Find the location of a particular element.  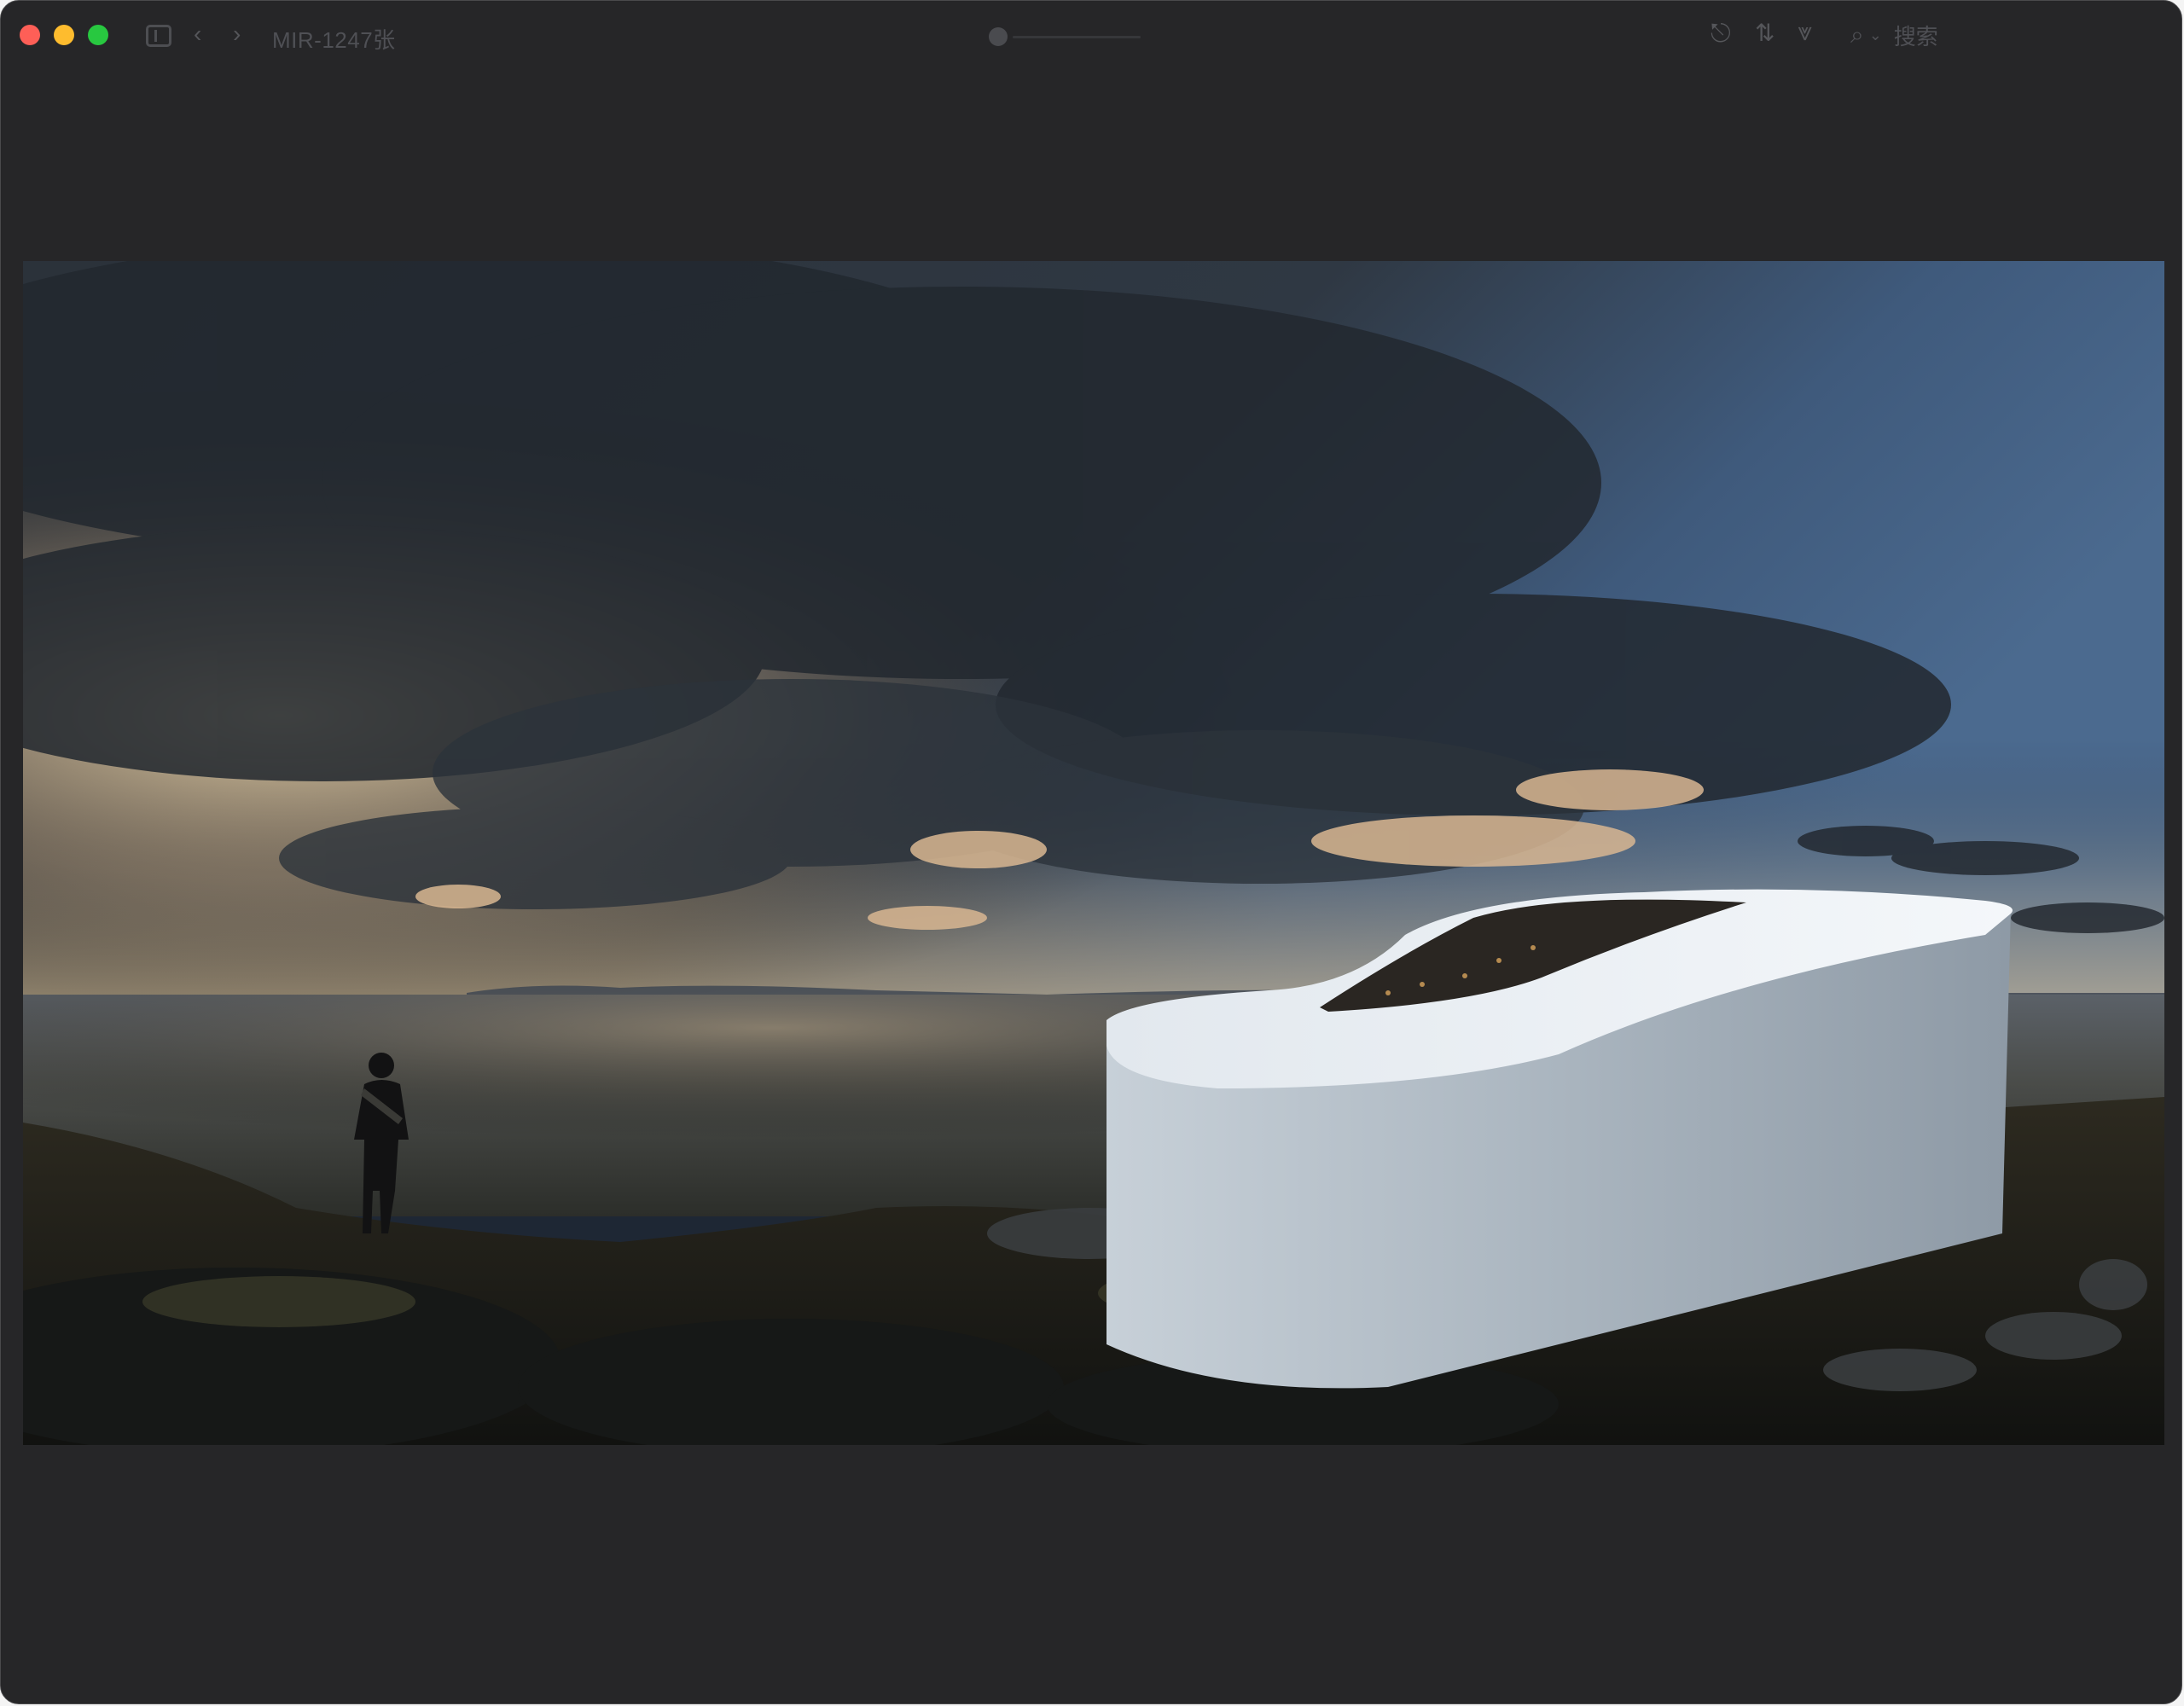

chevron-down-icon: ⌄ is located at coordinates (1876, 35).